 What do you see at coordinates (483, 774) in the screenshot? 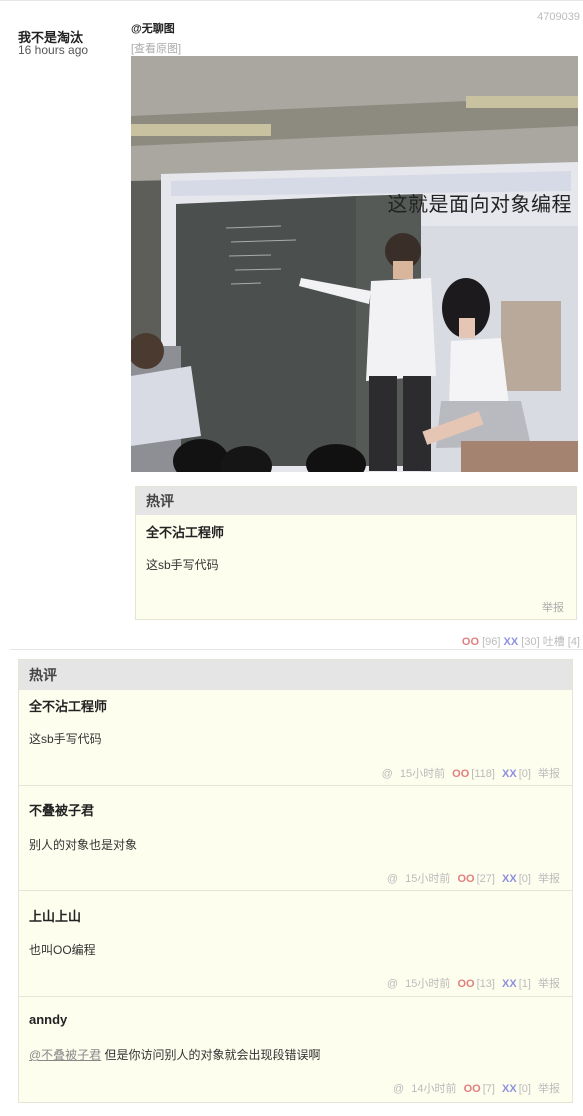
I see `oo-count: [118]` at bounding box center [483, 774].